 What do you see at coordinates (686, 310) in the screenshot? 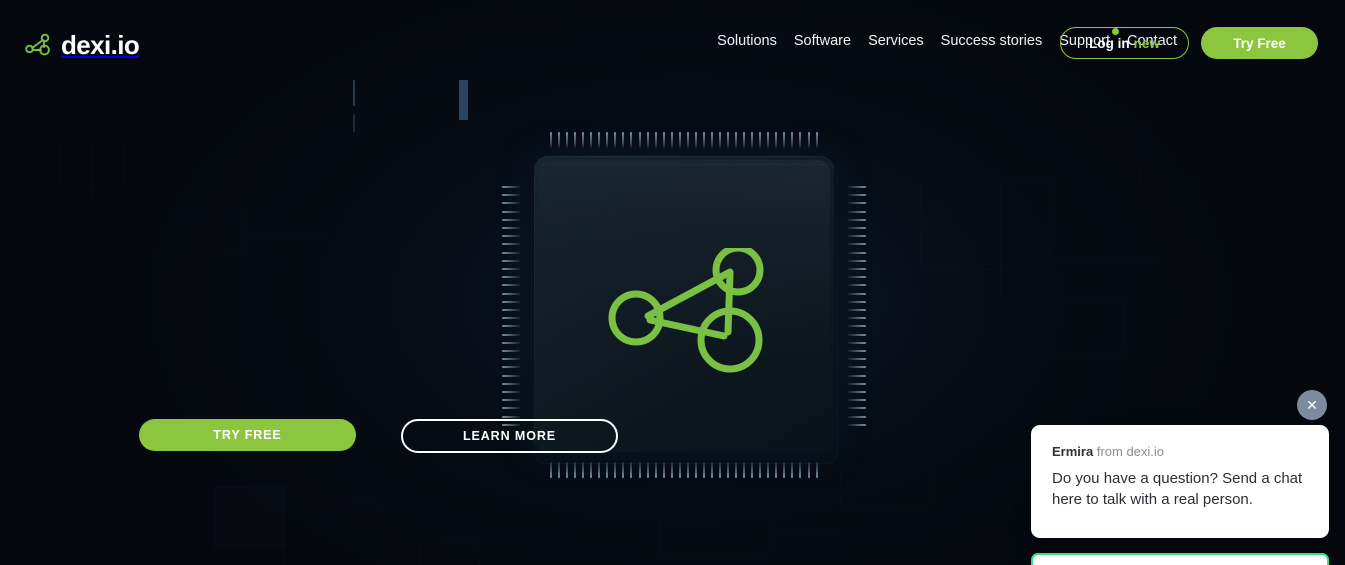
I see `hero-network-logo-mark` at bounding box center [686, 310].